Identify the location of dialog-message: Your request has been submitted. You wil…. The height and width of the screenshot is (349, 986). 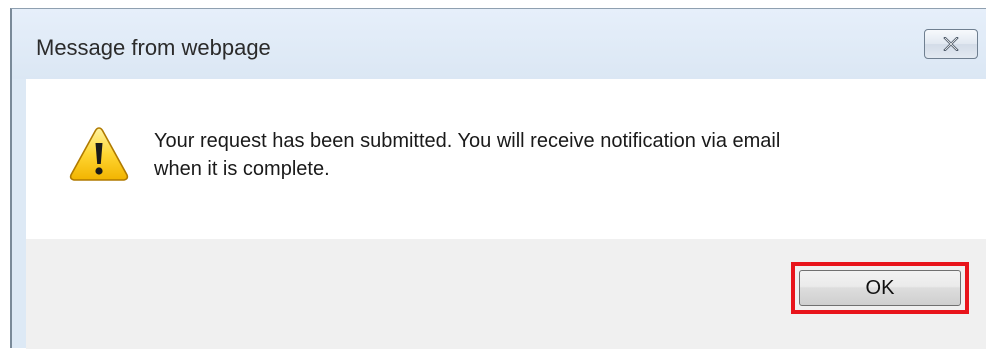
(554, 155).